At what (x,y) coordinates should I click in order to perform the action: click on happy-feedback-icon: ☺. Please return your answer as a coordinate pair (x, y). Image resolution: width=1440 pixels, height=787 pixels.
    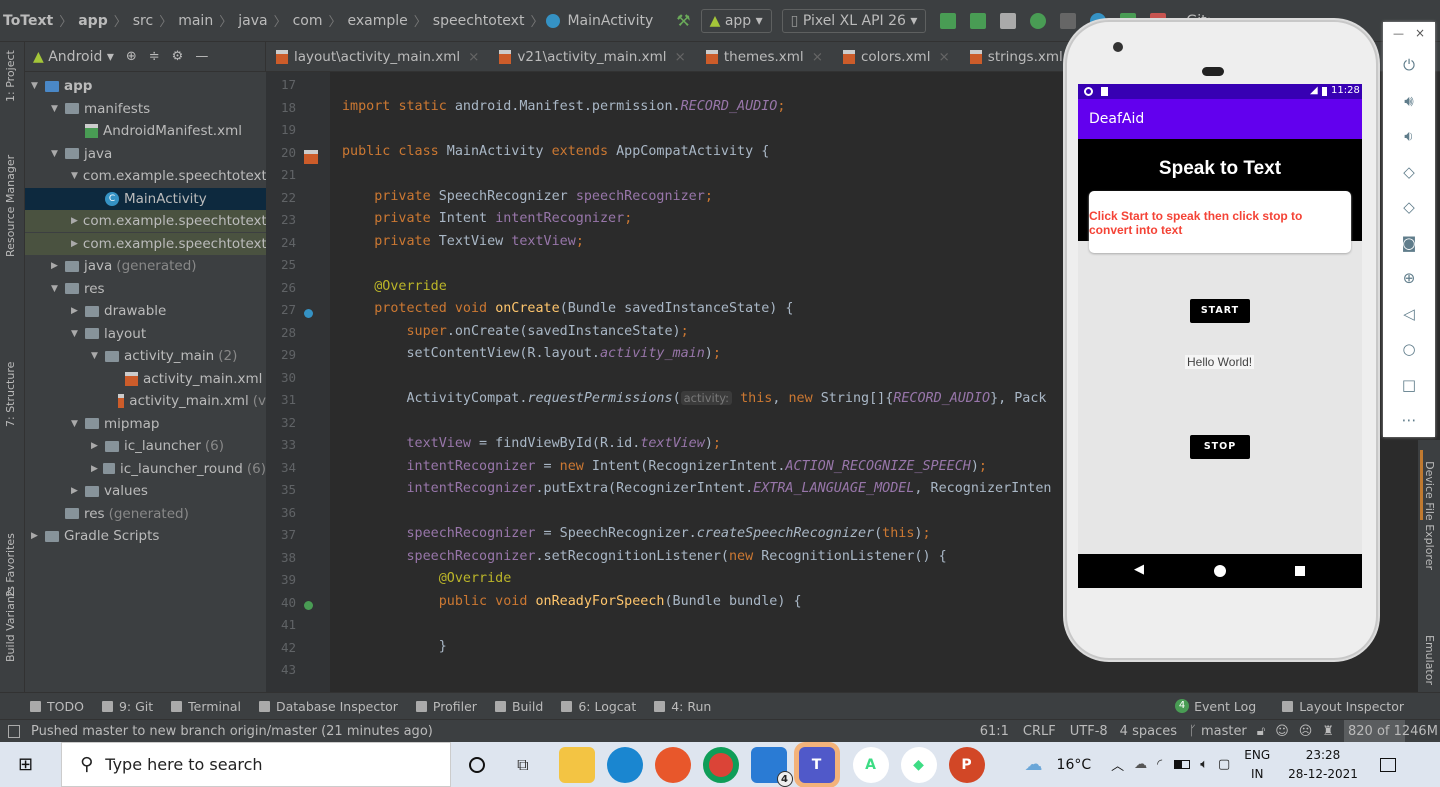
    Looking at the image, I should click on (1282, 731).